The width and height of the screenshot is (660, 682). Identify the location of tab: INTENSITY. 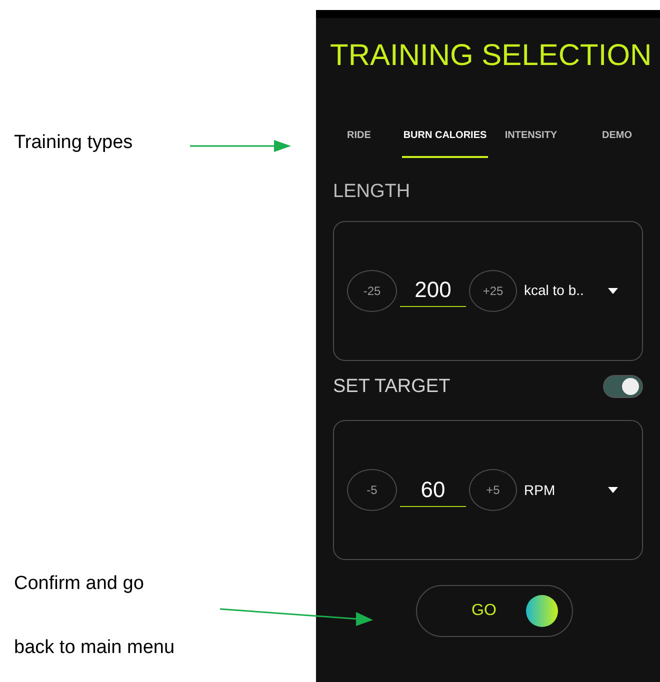
(531, 136).